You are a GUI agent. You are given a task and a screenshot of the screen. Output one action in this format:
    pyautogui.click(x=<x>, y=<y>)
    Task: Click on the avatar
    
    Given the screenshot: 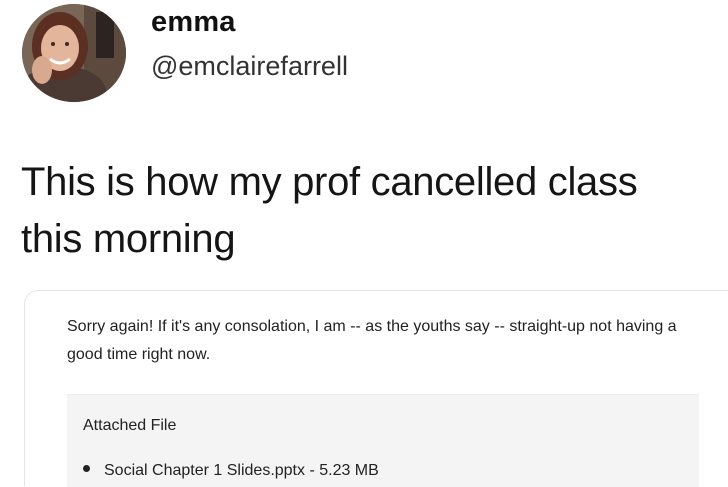 What is the action you would take?
    pyautogui.click(x=74, y=53)
    